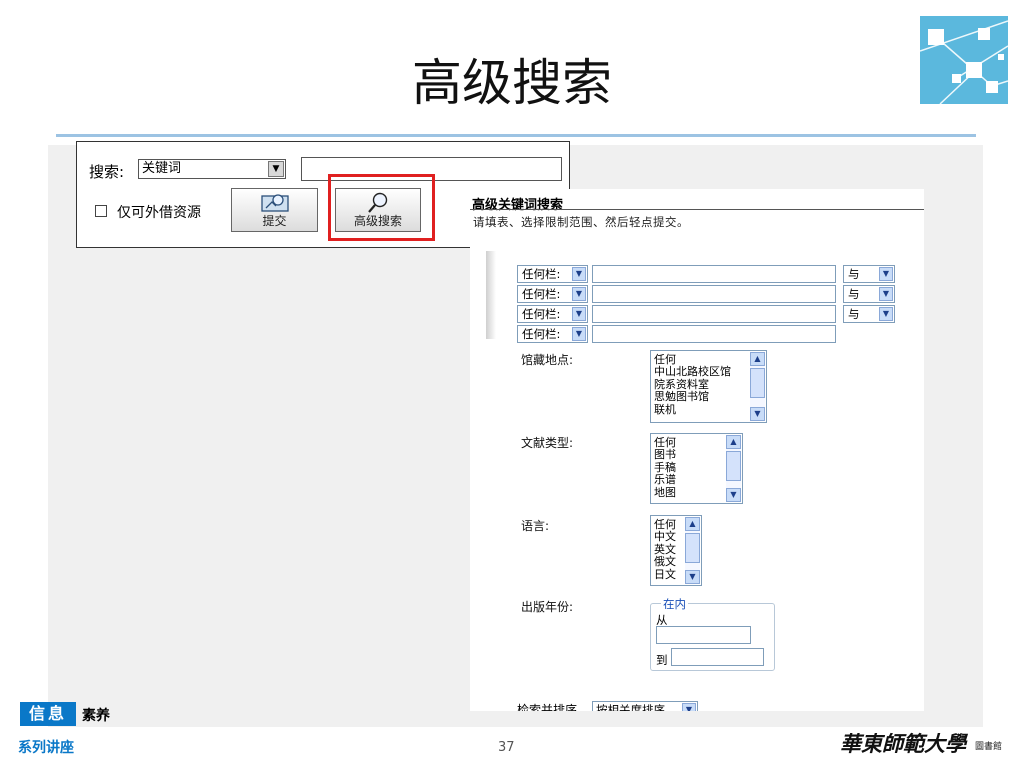  What do you see at coordinates (674, 604) in the screenshot?
I see `year-legend: 在内` at bounding box center [674, 604].